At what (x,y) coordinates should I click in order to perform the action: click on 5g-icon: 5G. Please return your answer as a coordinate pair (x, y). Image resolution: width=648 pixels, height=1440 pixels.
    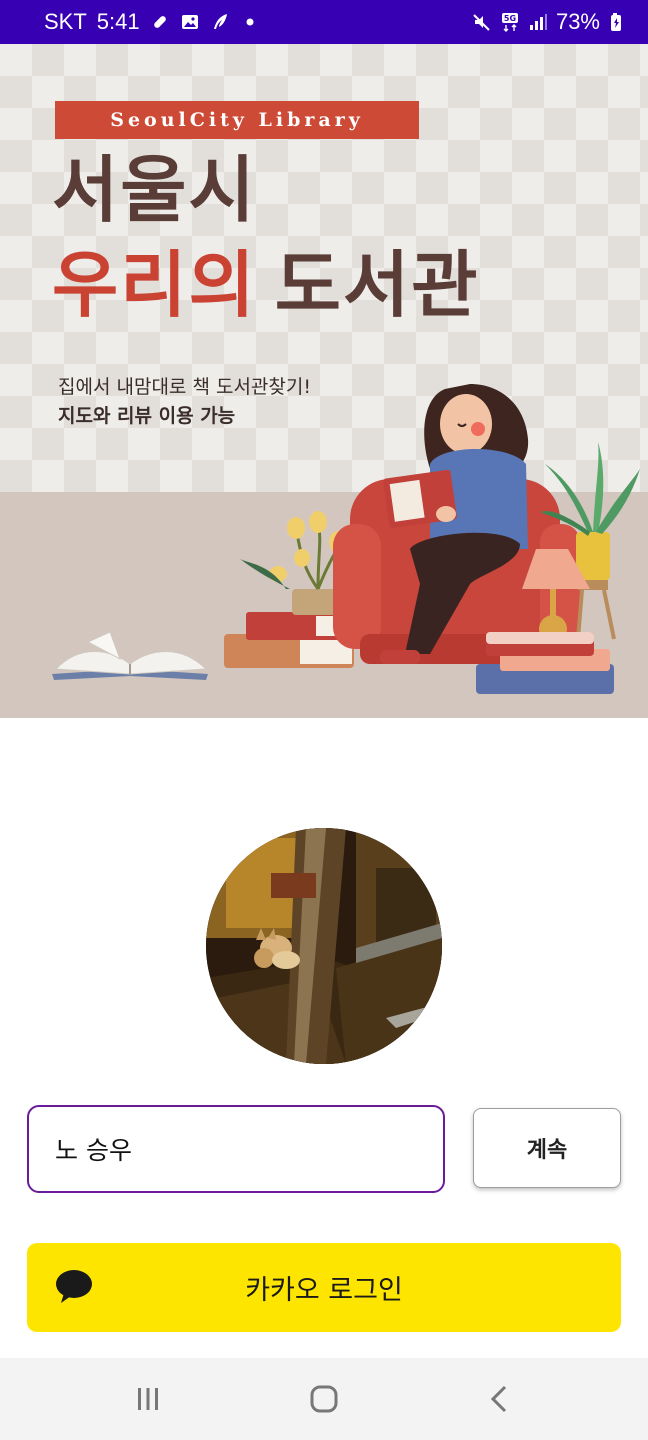
    Looking at the image, I should click on (510, 22).